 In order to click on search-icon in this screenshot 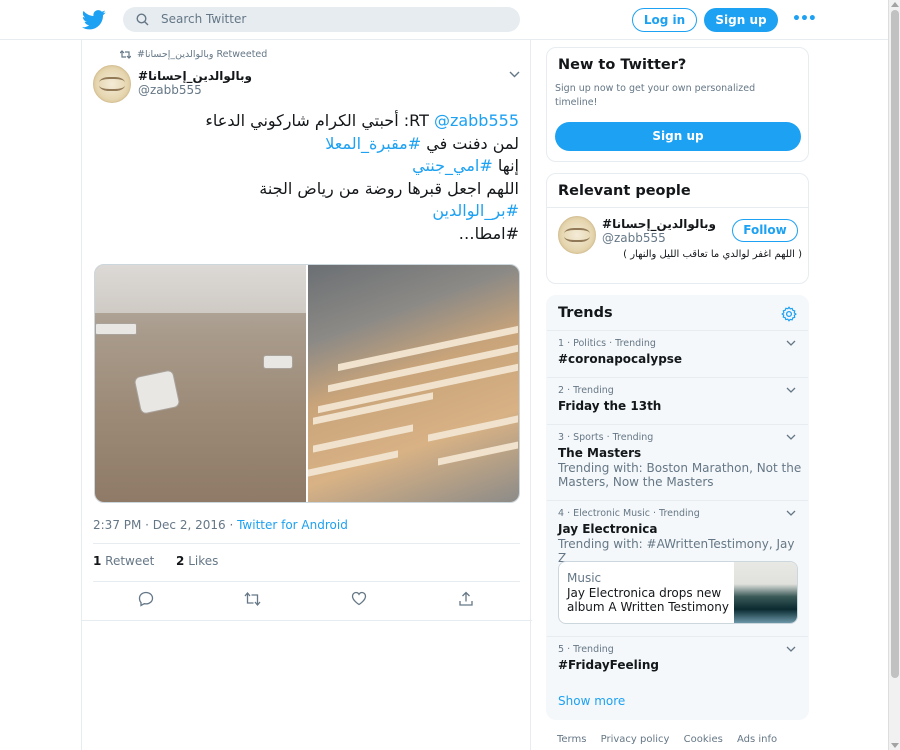, I will do `click(142, 19)`.